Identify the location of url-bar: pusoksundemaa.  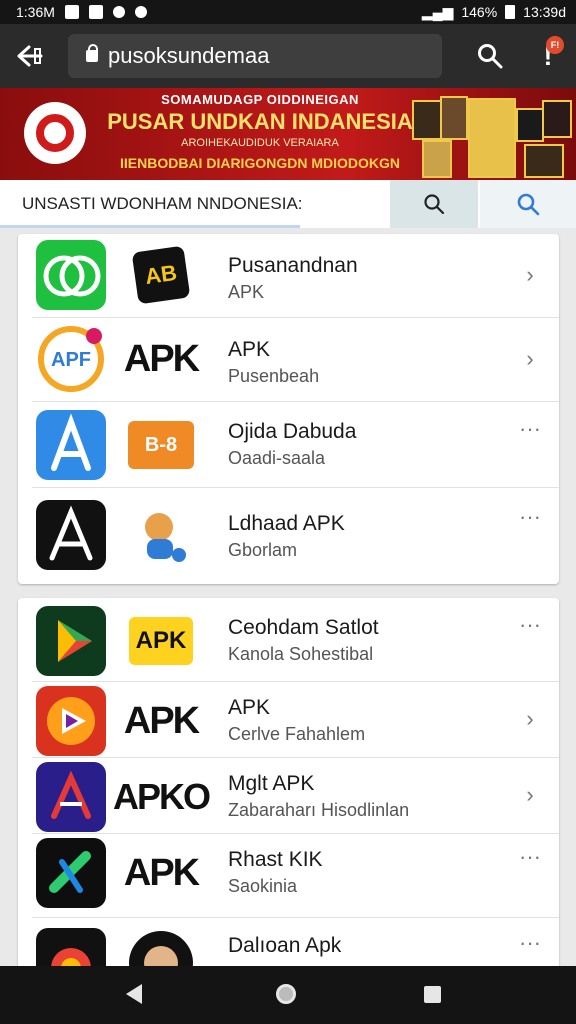
(255, 56).